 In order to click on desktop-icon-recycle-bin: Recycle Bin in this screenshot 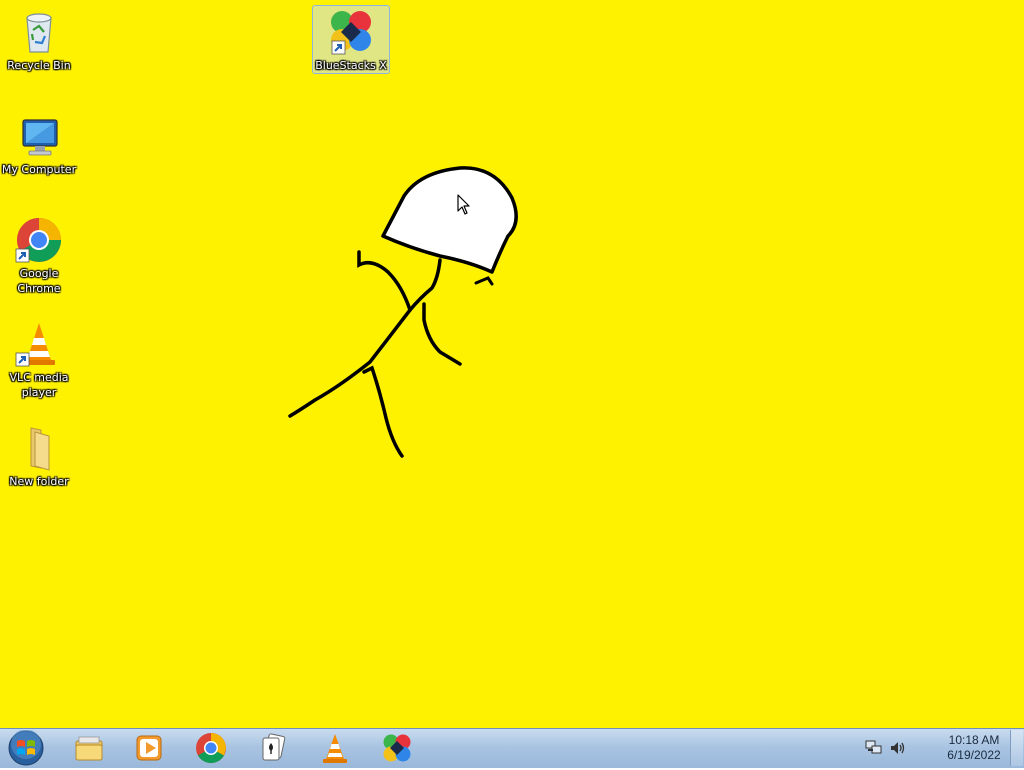, I will do `click(39, 38)`.